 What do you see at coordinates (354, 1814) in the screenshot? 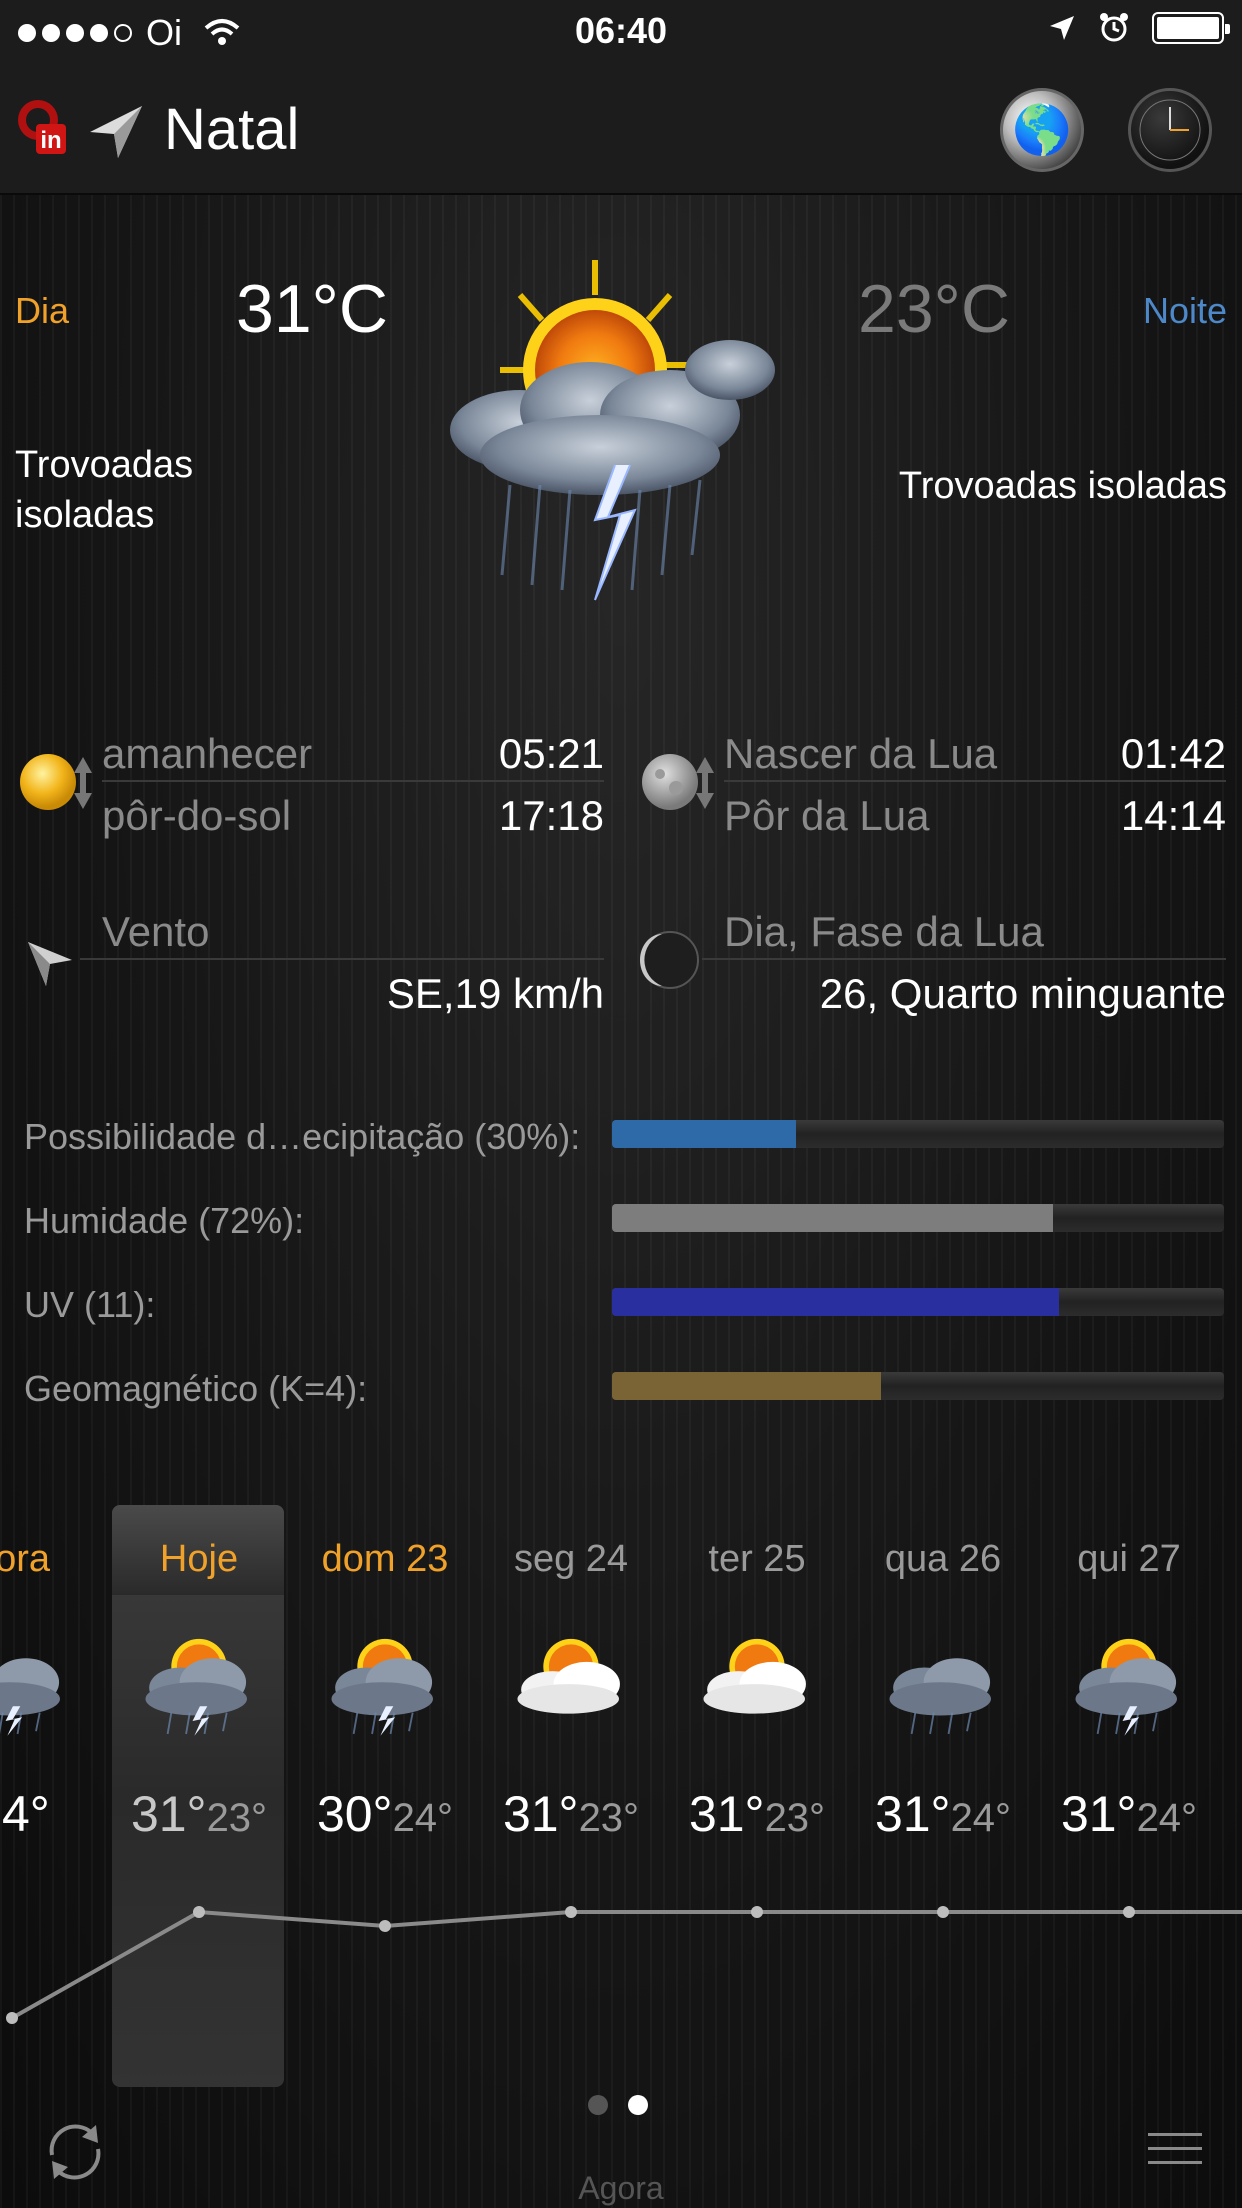
I see `forecast-high: 30°` at bounding box center [354, 1814].